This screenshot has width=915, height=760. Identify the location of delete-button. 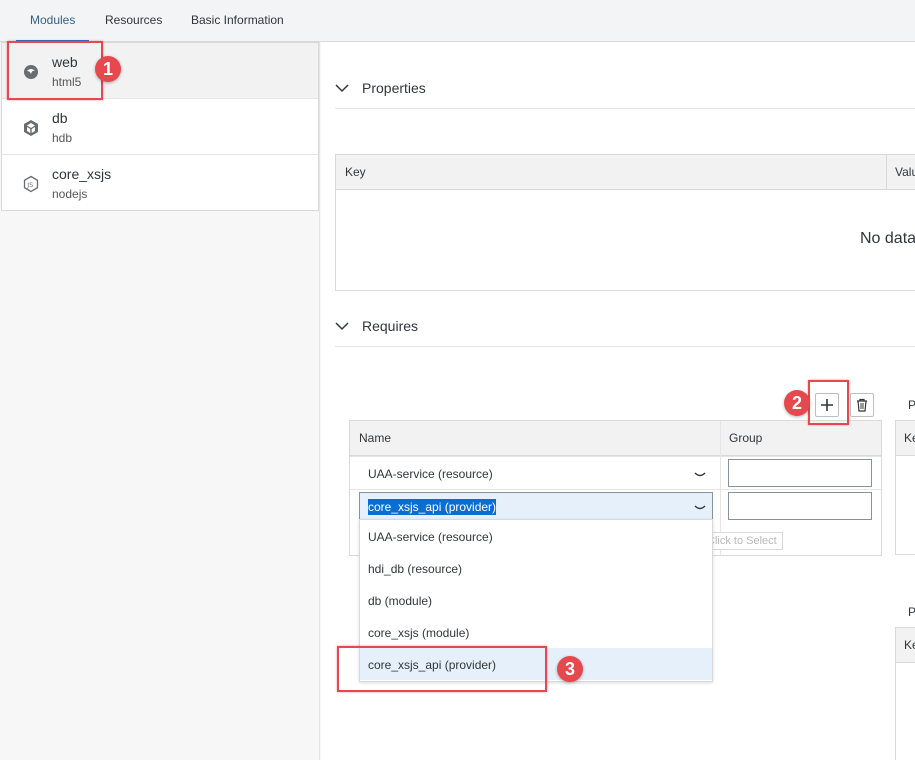
(862, 405).